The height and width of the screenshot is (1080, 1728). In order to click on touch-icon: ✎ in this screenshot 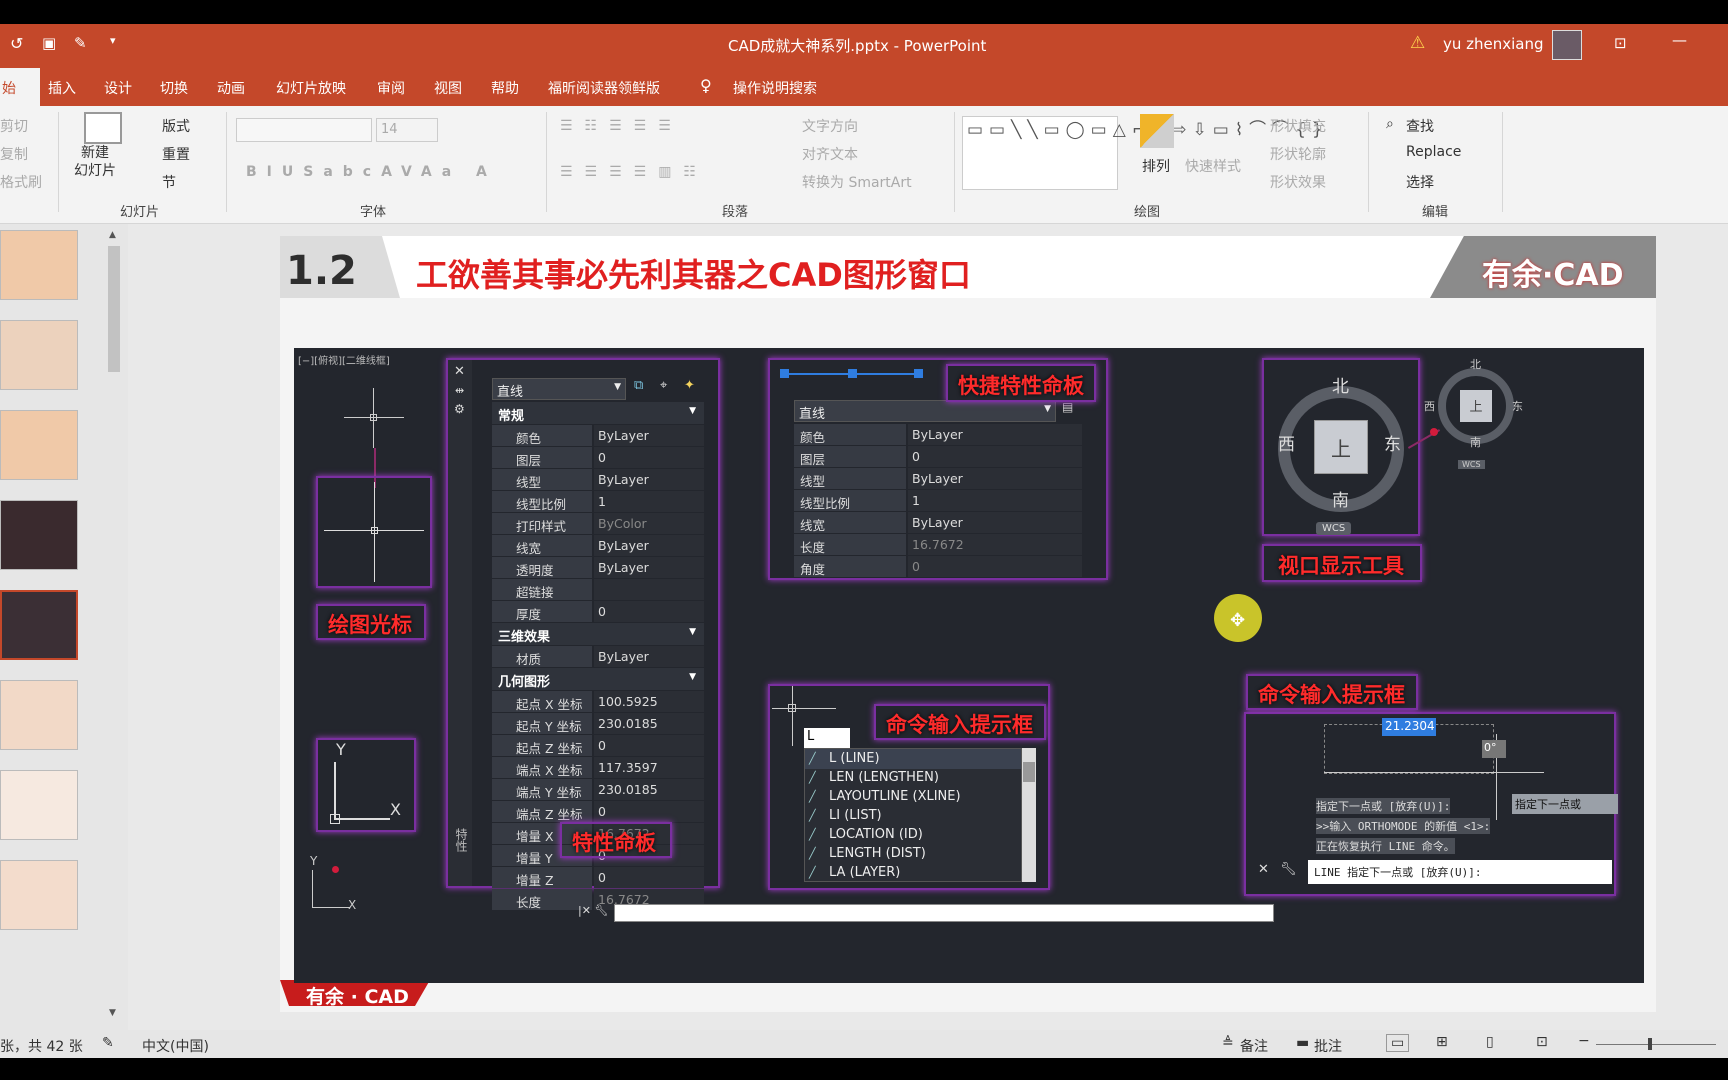, I will do `click(80, 43)`.